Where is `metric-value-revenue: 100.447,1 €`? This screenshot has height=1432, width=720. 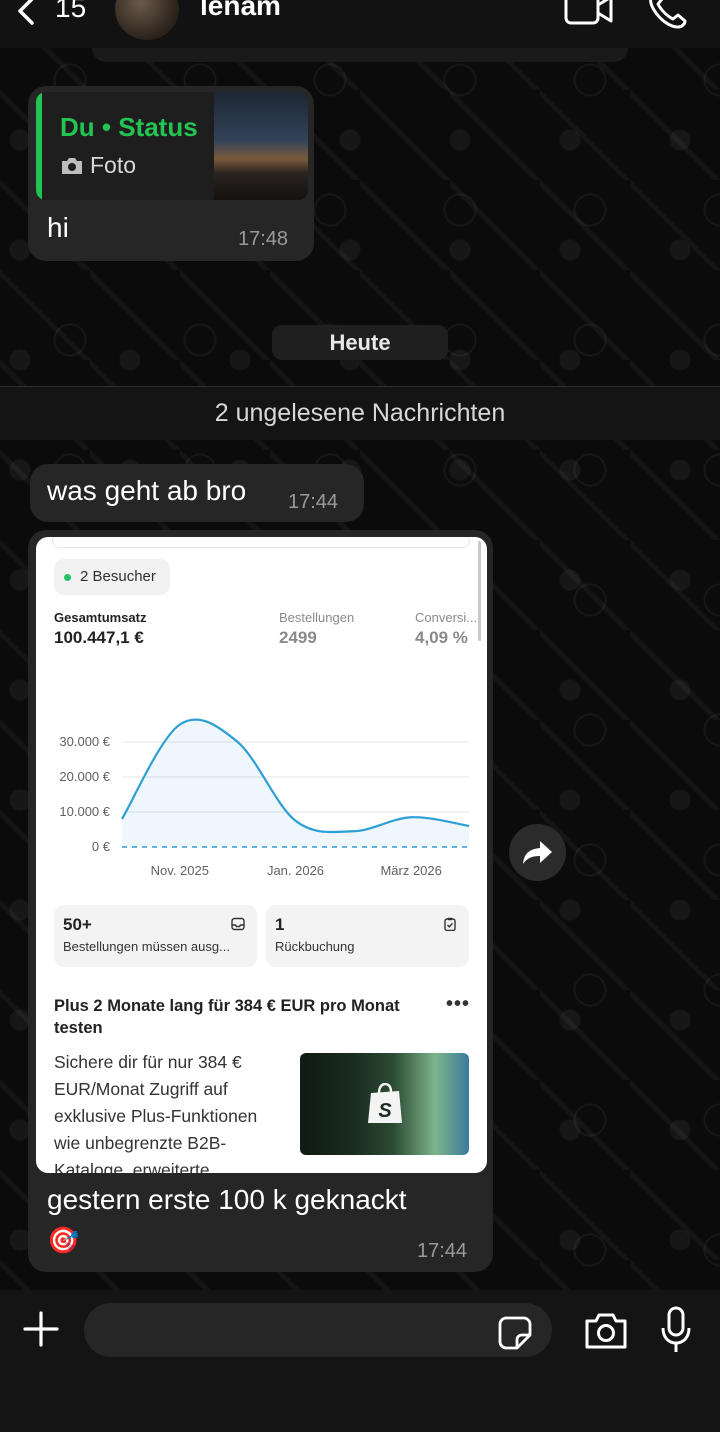
metric-value-revenue: 100.447,1 € is located at coordinates (99, 637).